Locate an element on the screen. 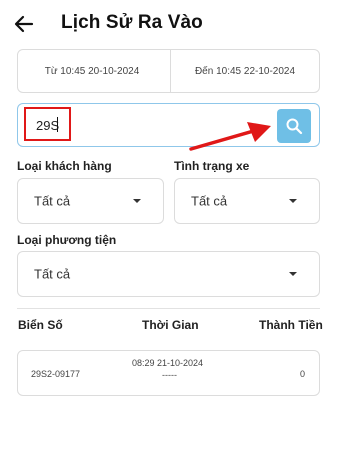  row-amount: 0 is located at coordinates (303, 374).